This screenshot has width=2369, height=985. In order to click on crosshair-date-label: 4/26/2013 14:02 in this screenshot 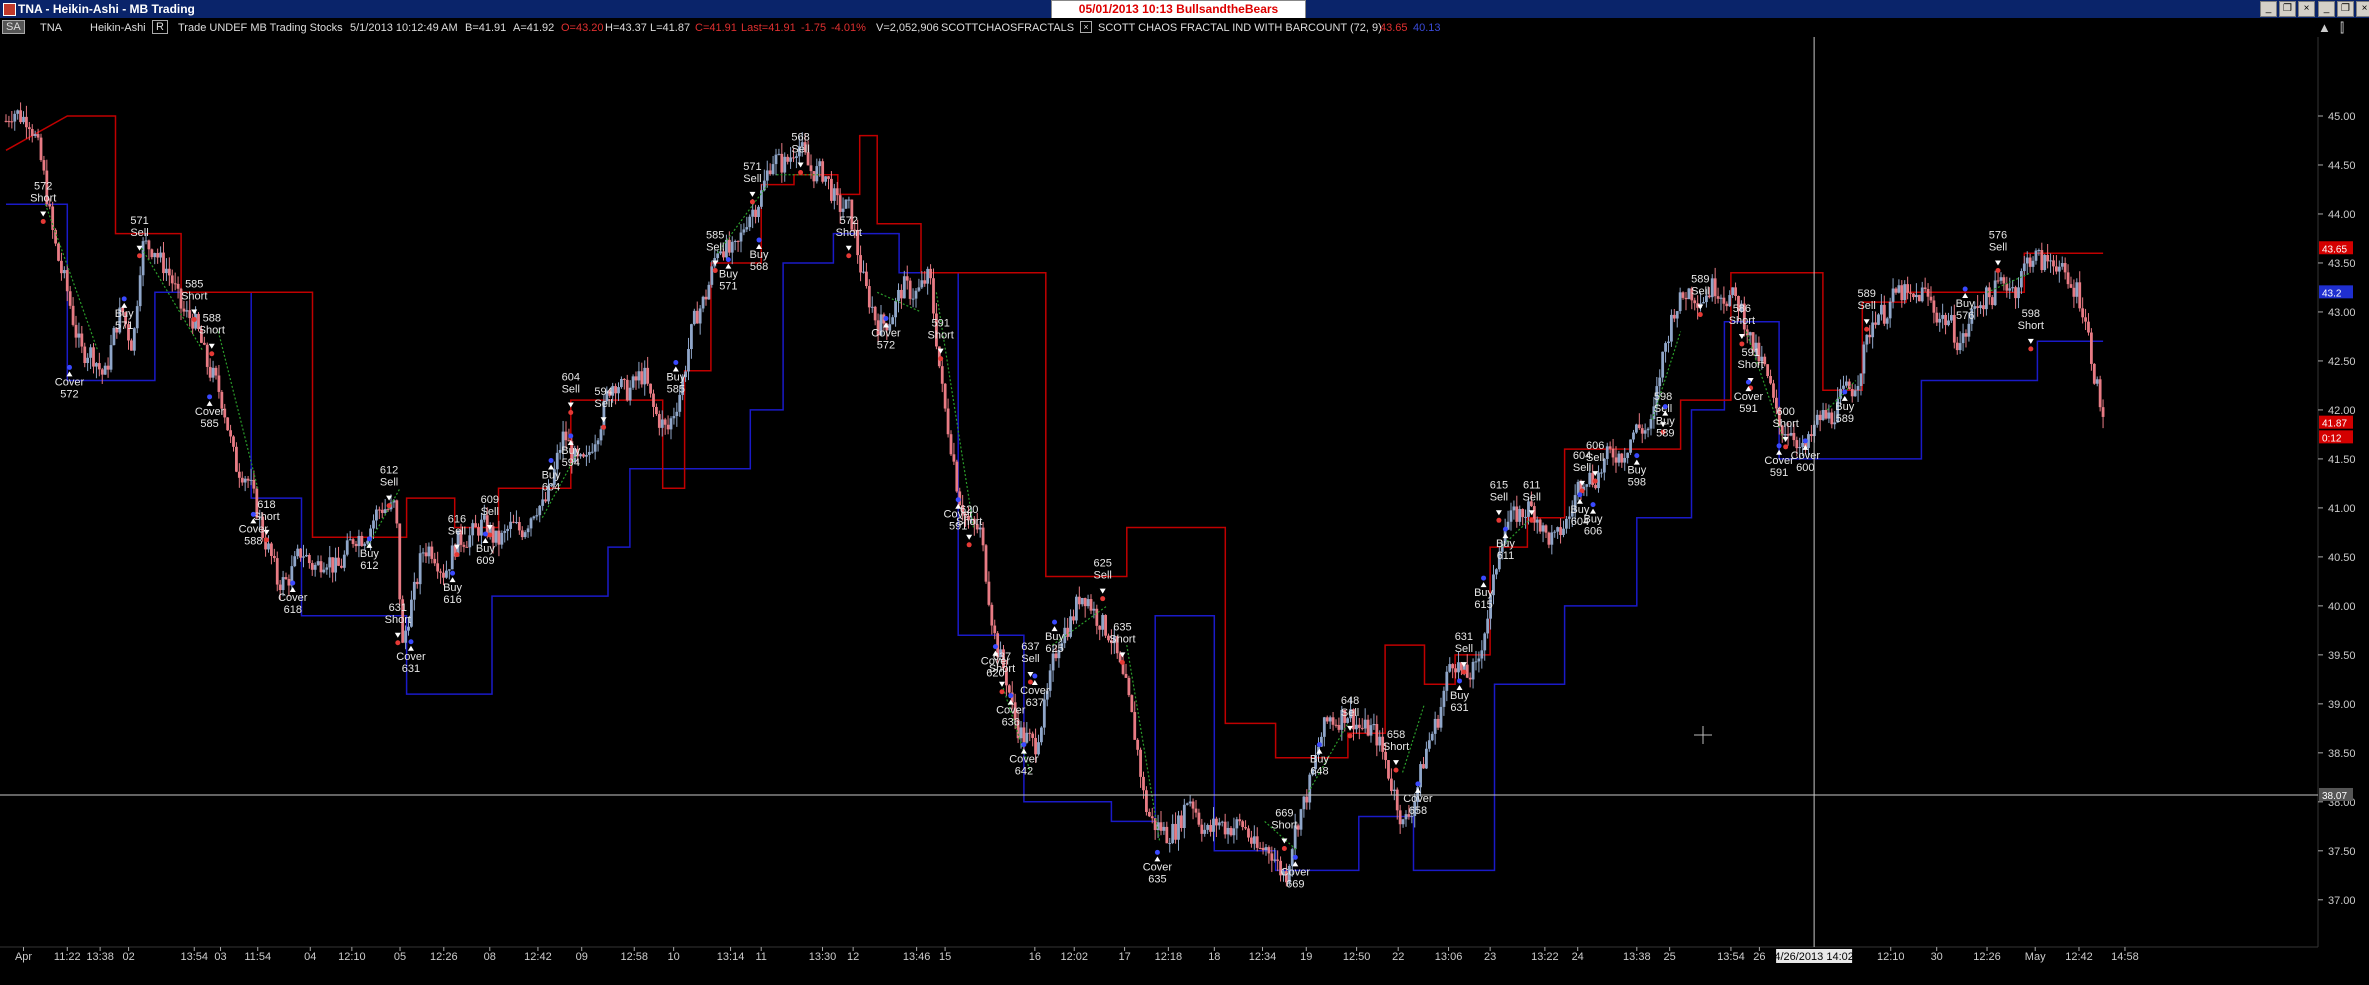, I will do `click(1814, 957)`.